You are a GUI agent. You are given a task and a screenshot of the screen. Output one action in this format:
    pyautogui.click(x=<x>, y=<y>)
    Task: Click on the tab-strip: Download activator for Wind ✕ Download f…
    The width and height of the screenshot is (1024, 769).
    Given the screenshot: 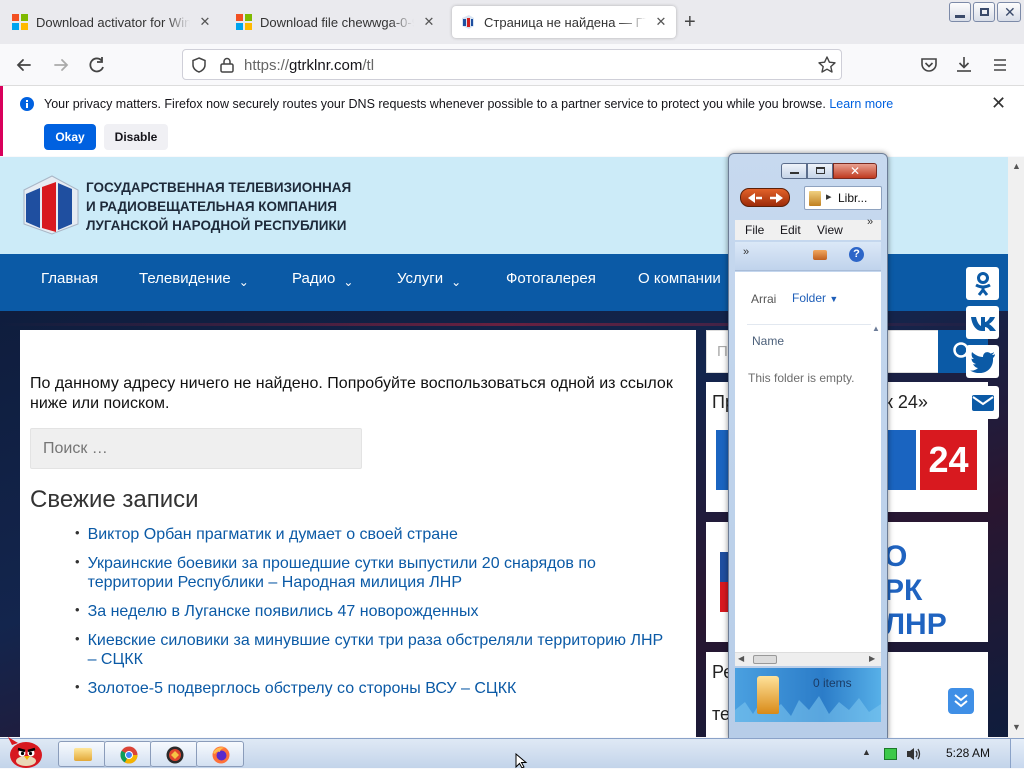 What is the action you would take?
    pyautogui.click(x=512, y=22)
    